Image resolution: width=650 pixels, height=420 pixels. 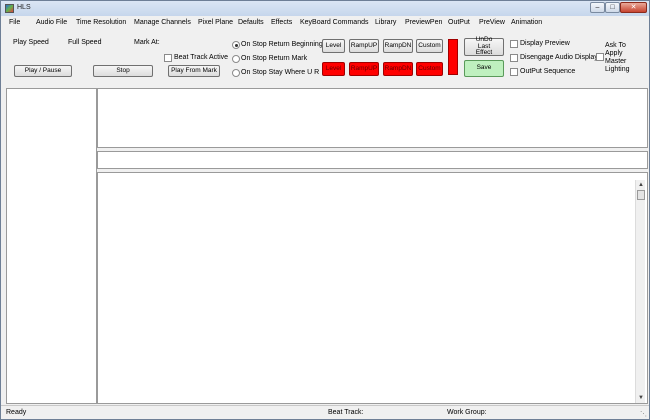 I want to click on status-bar: Ready Beat Track: Work Group: ⋱, so click(x=325, y=412).